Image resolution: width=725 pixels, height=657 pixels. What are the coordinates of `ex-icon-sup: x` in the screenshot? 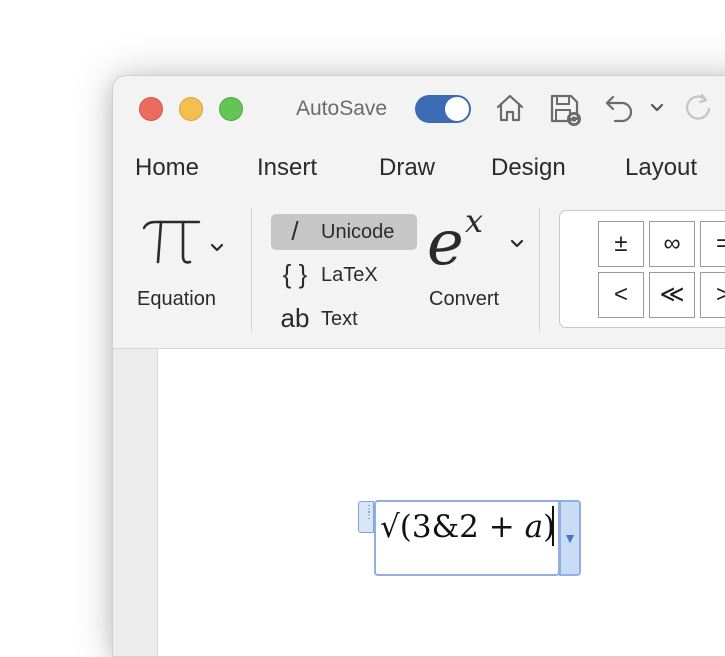 It's located at (474, 221).